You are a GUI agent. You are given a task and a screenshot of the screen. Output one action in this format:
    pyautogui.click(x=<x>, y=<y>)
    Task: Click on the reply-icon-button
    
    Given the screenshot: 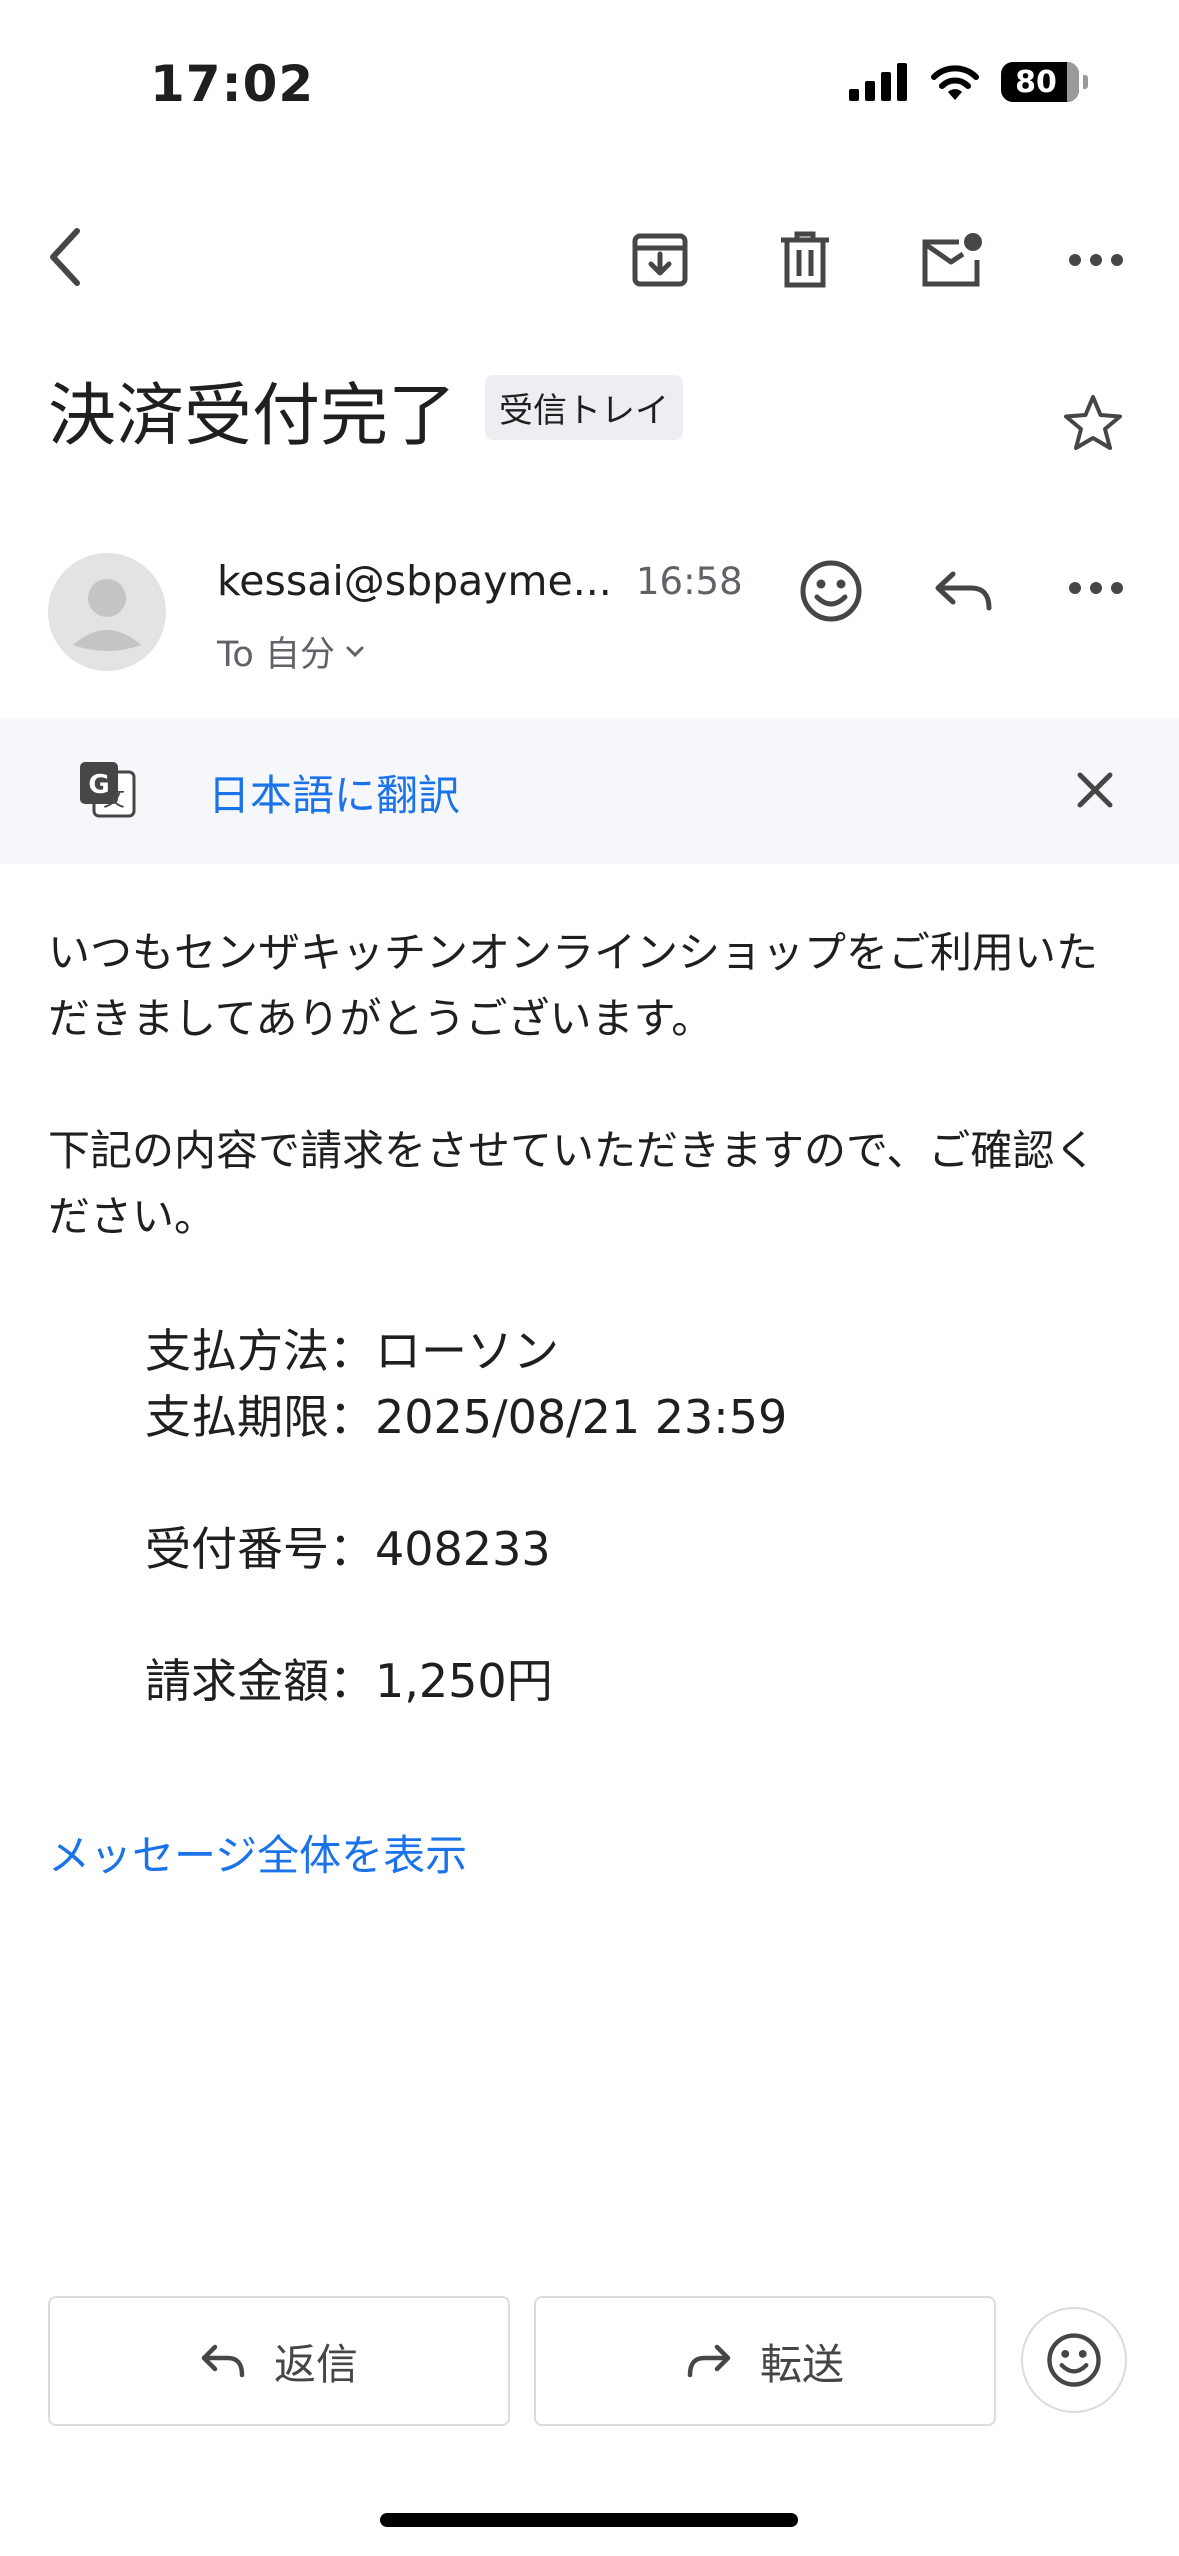 What is the action you would take?
    pyautogui.click(x=963, y=591)
    